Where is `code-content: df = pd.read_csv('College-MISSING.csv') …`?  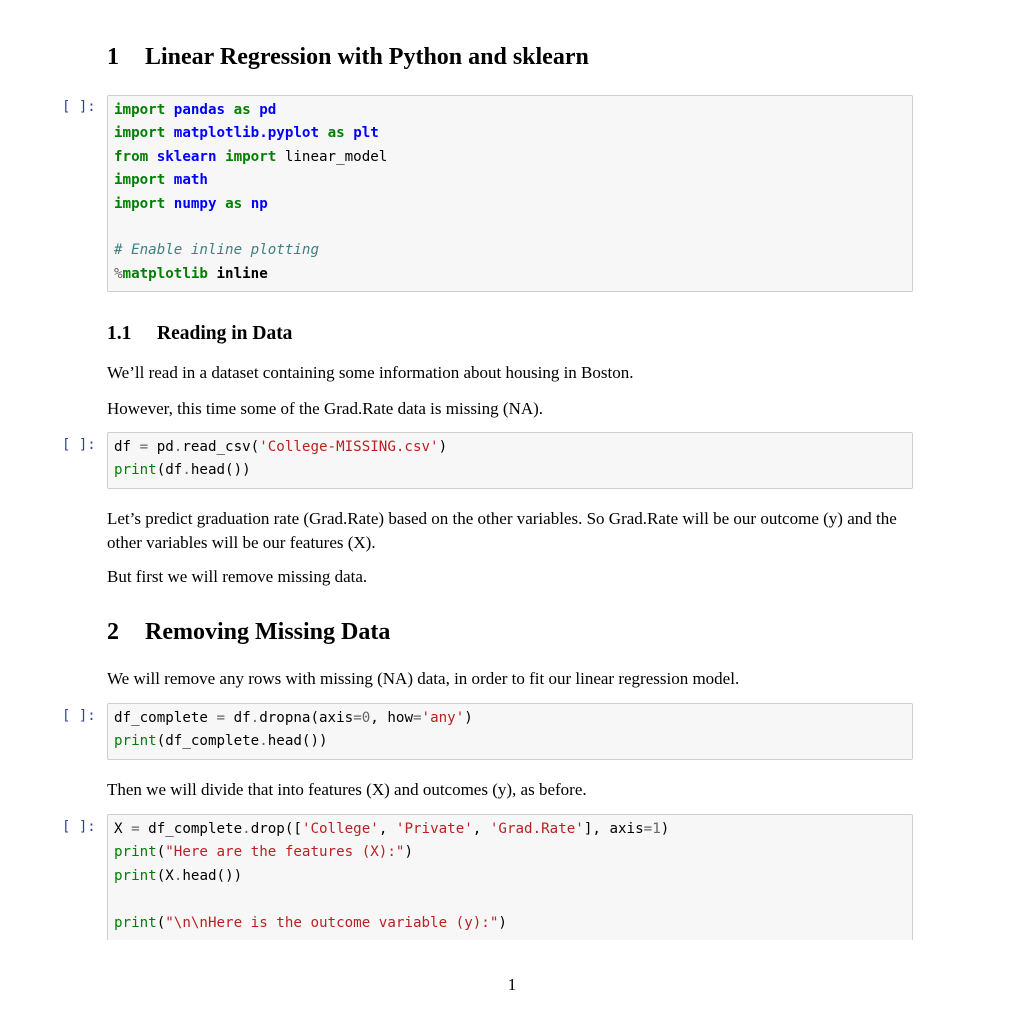
code-content: df = pd.read_csv('College-MISSING.csv') … is located at coordinates (513, 459).